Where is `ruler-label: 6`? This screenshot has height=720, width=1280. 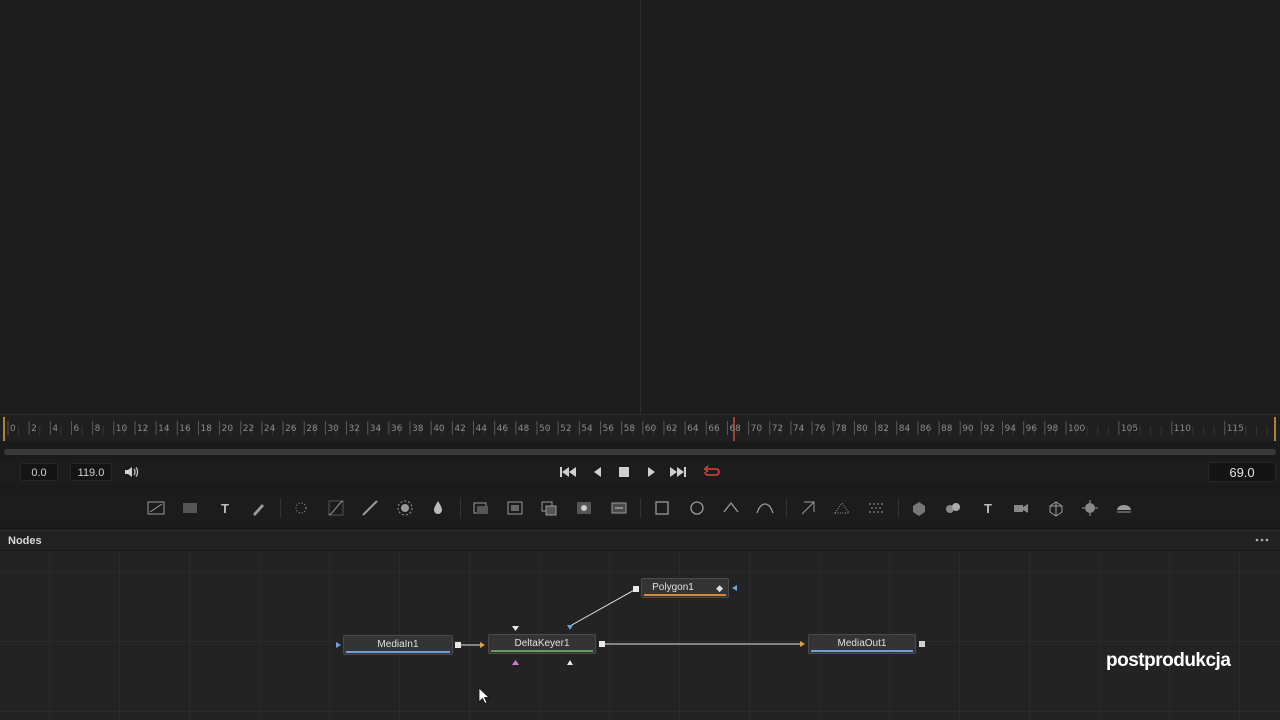
ruler-label: 6 is located at coordinates (76, 429).